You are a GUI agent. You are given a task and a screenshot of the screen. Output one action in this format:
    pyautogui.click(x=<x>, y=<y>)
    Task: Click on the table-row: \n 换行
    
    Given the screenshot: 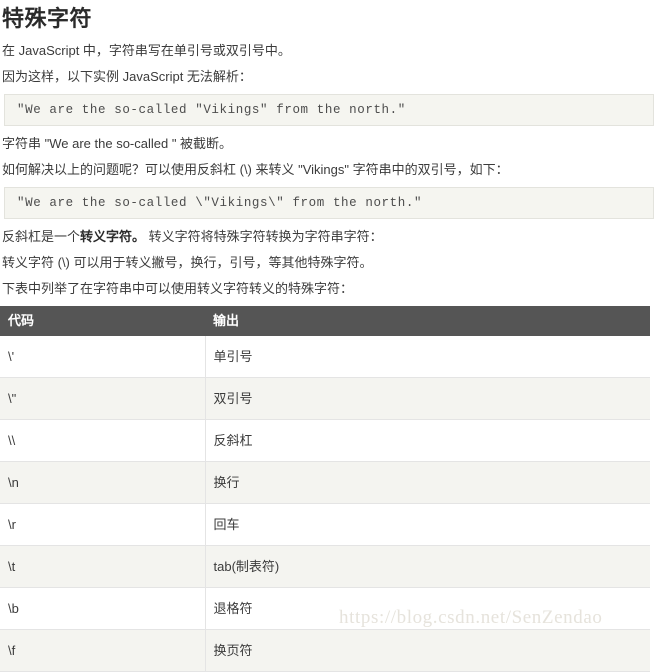 What is the action you would take?
    pyautogui.click(x=325, y=482)
    